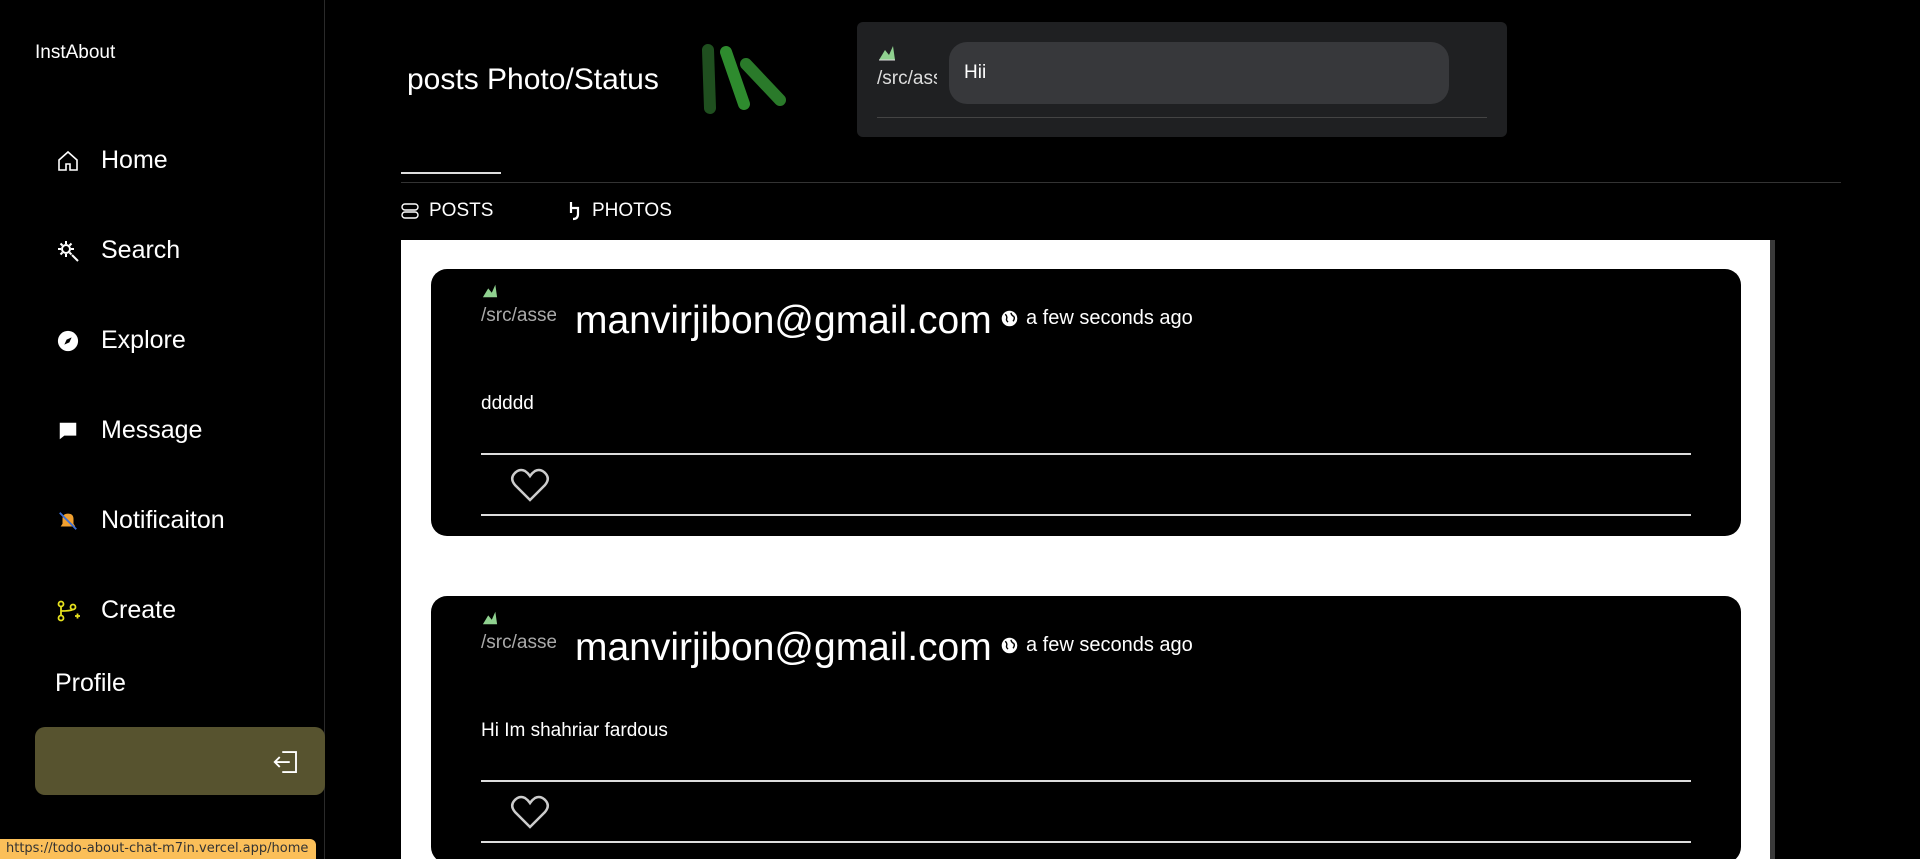 This screenshot has width=1920, height=859. Describe the element at coordinates (286, 764) in the screenshot. I see `logout-icon` at that location.